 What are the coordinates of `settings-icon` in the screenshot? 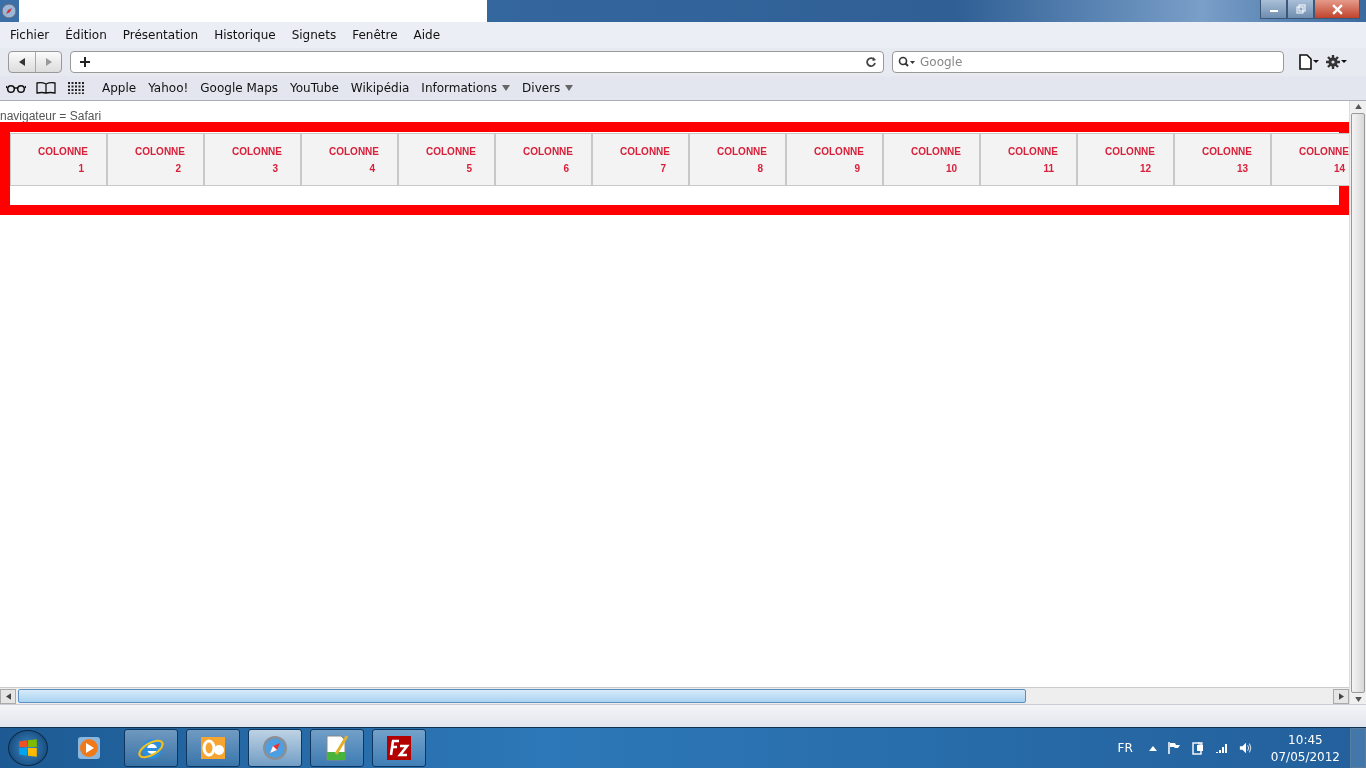 It's located at (1337, 62).